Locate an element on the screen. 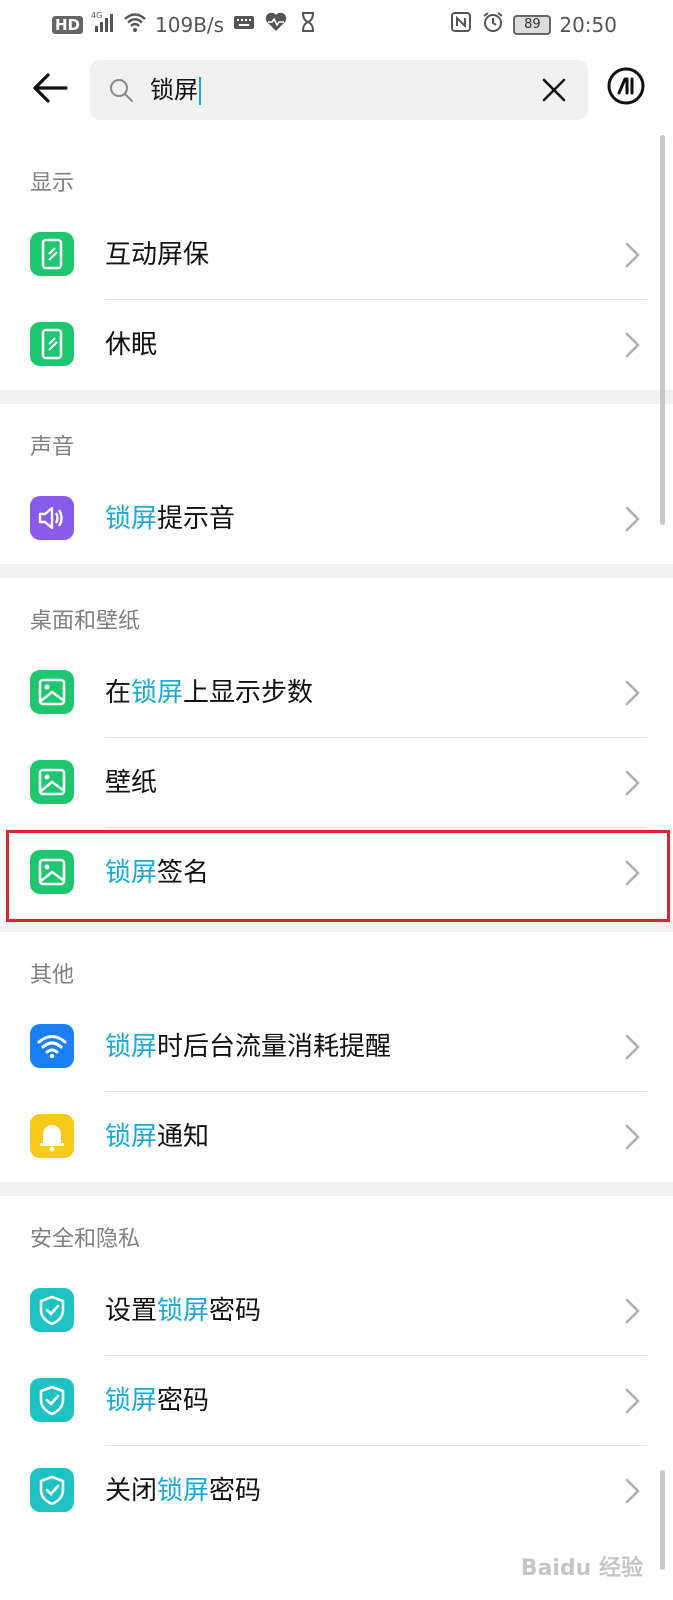 The height and width of the screenshot is (1600, 673). section-title: 显示 is located at coordinates (52, 183).